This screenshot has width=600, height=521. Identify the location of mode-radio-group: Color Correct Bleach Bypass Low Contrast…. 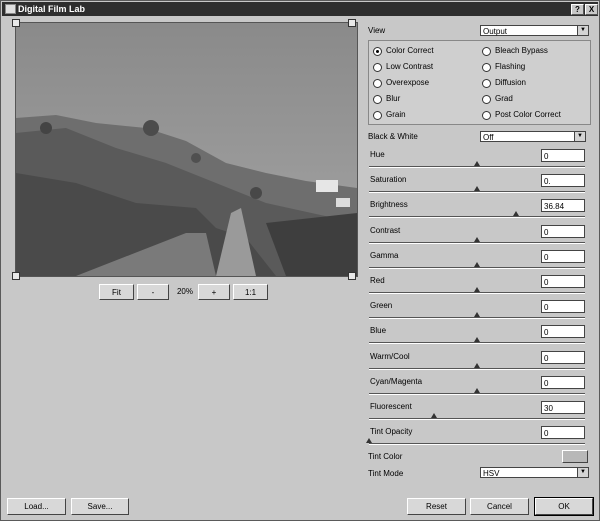
(479, 82).